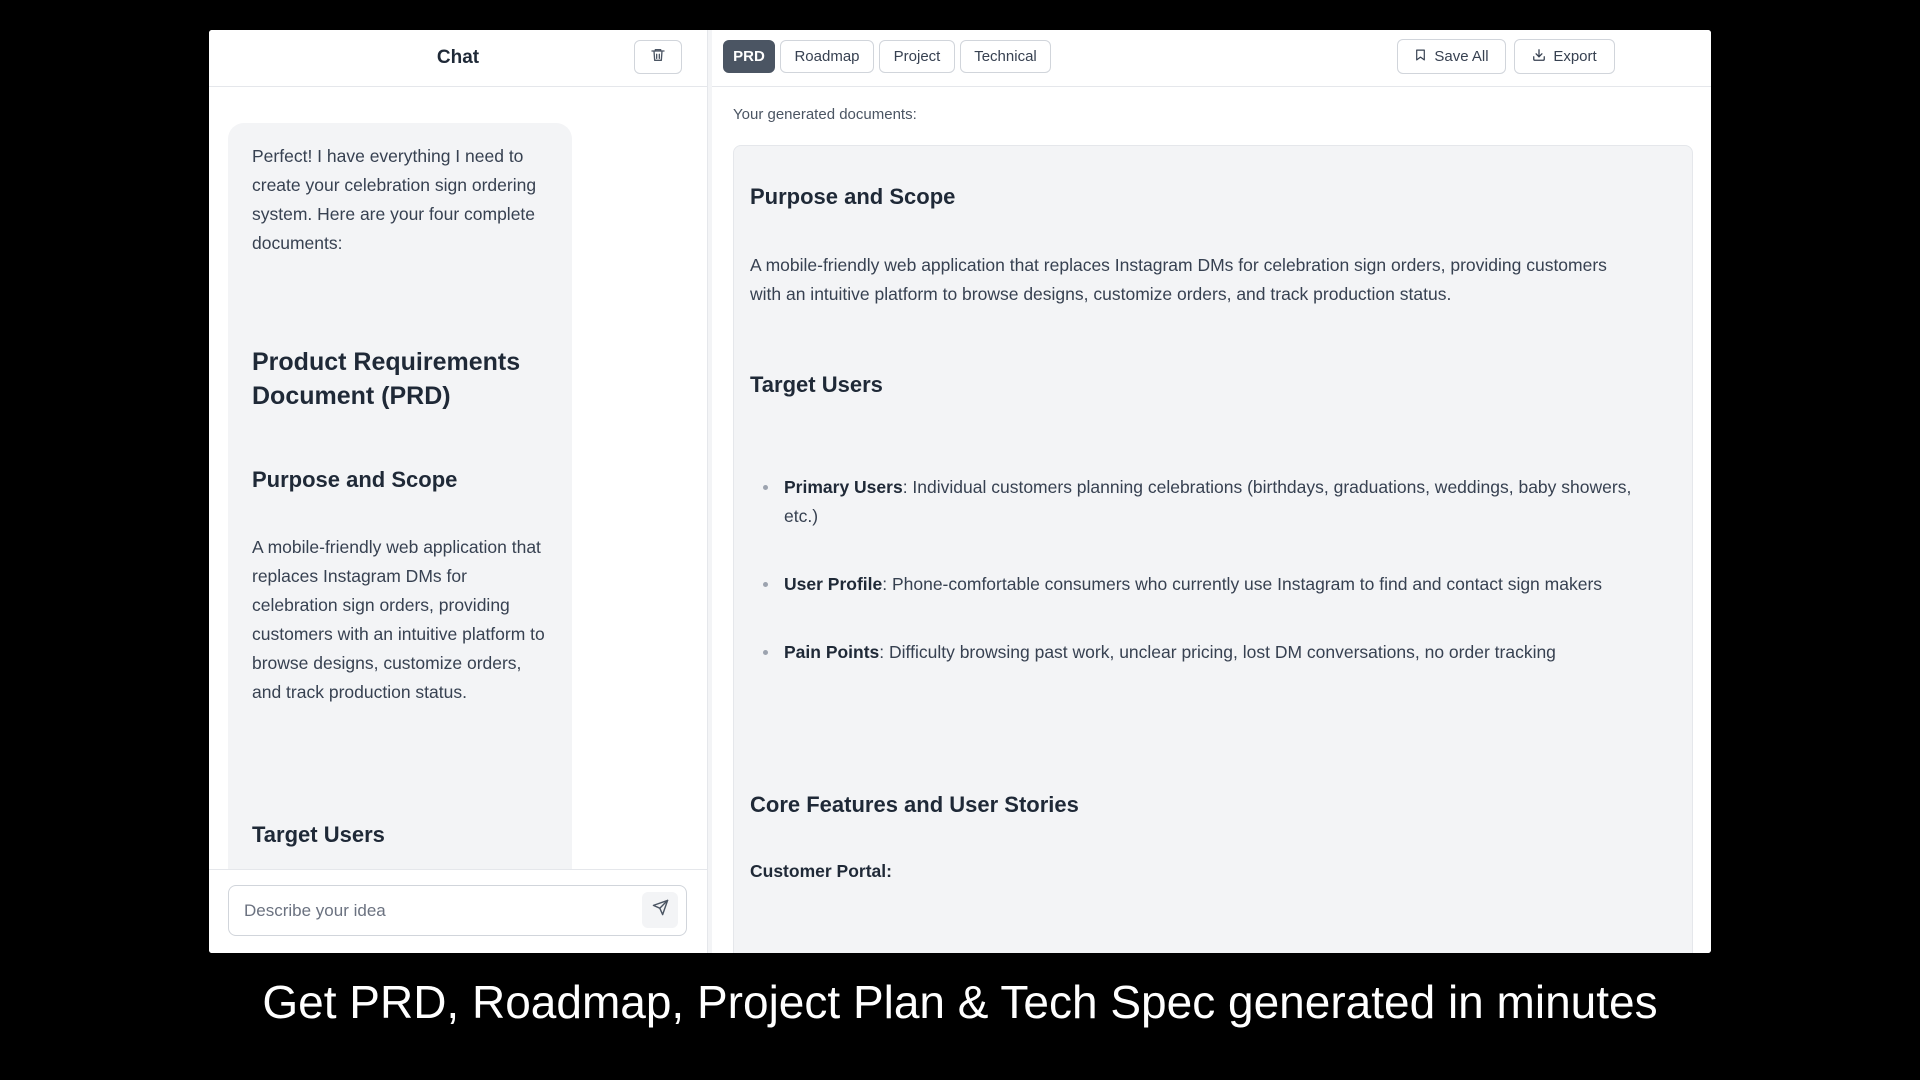  Describe the element at coordinates (827, 56) in the screenshot. I see `tab-roadmap: Roadmap` at that location.